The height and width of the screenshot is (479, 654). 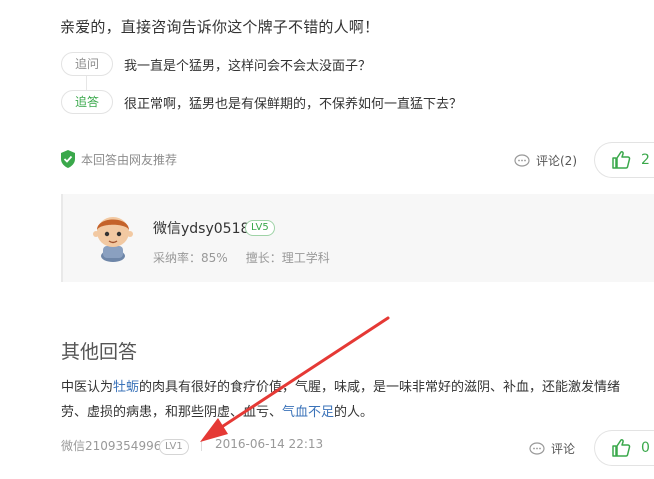 What do you see at coordinates (248, 66) in the screenshot?
I see `followup-ask-text: 我一直是个猛男，这样问会不会太没面子？` at bounding box center [248, 66].